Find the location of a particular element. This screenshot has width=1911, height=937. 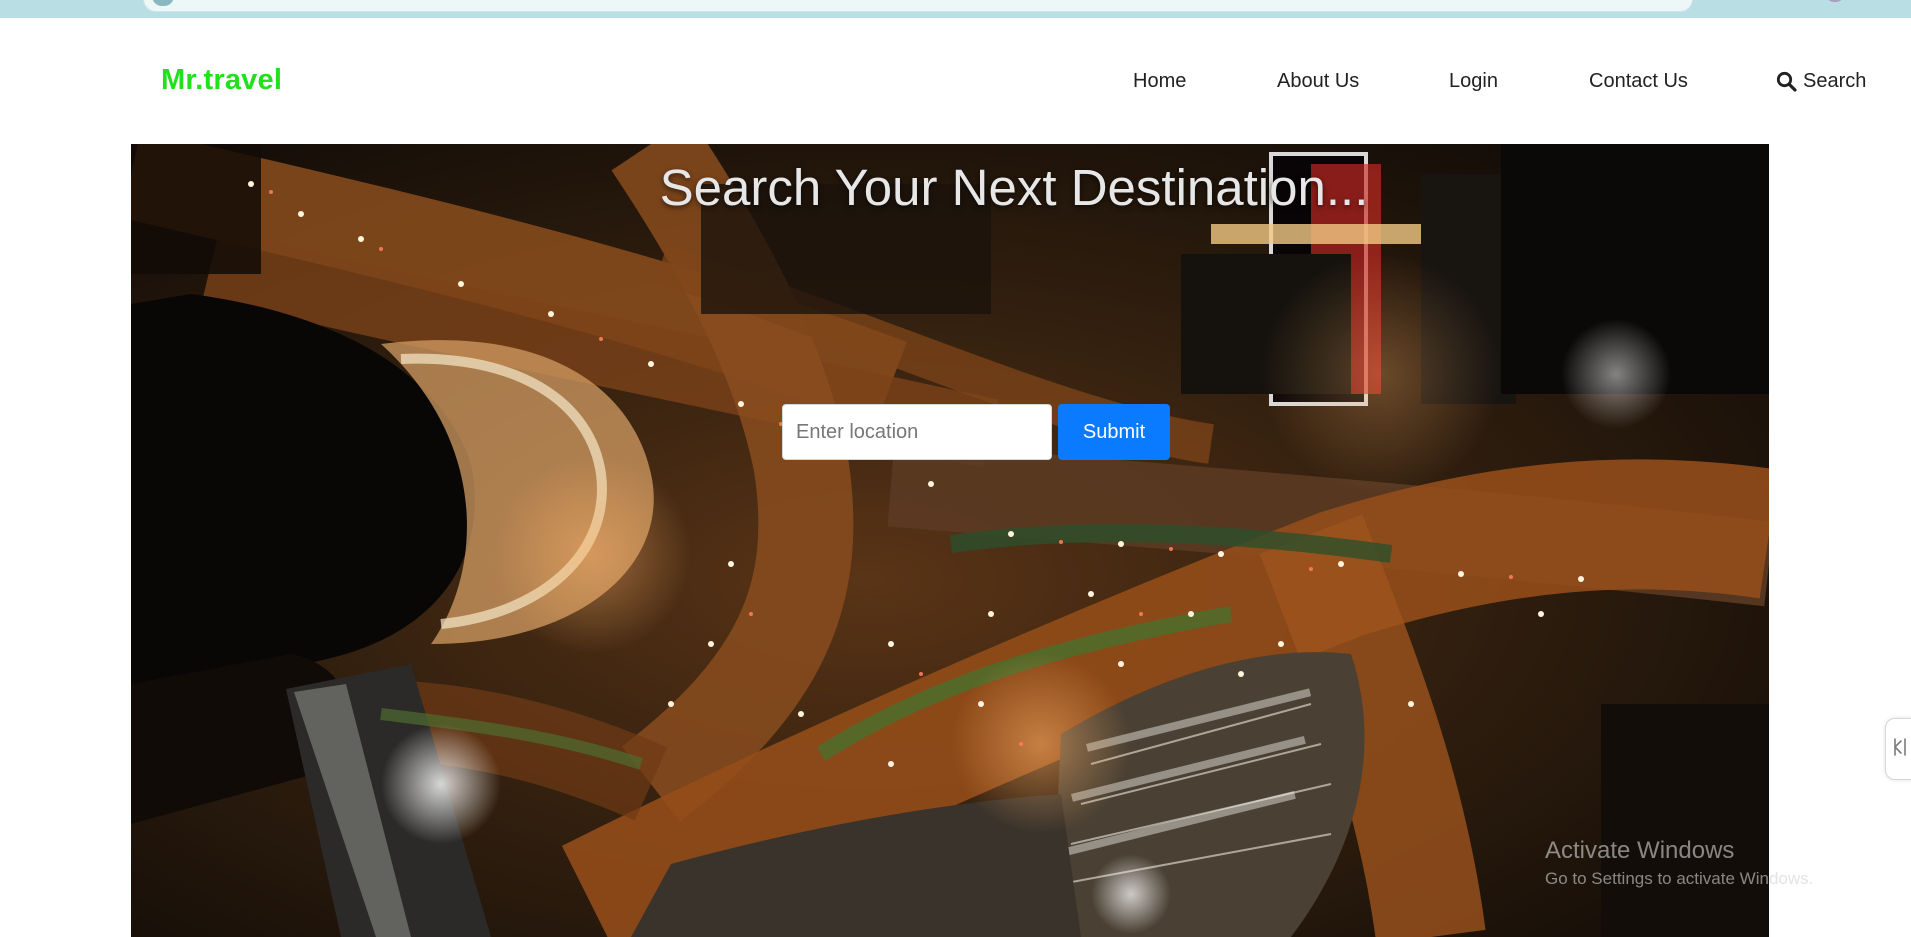

brand-logo: Mr.travel is located at coordinates (221, 80).